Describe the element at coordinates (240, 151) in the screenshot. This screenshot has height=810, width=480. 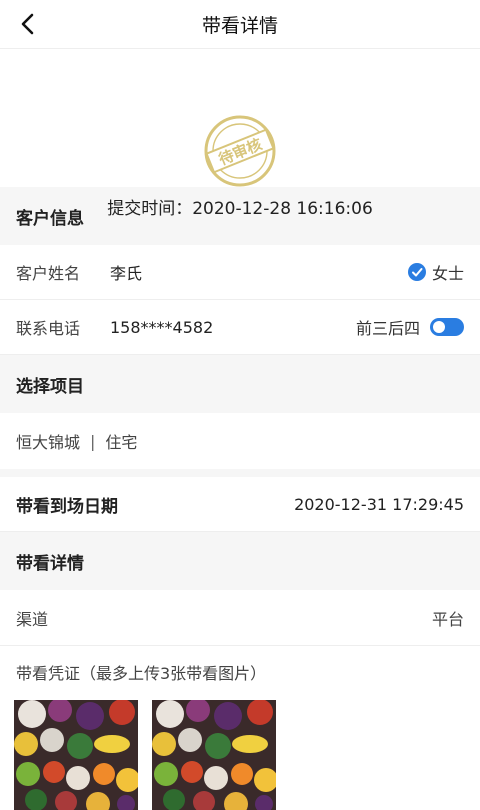
I see `pending-review-stamp-icon: 待审核` at that location.